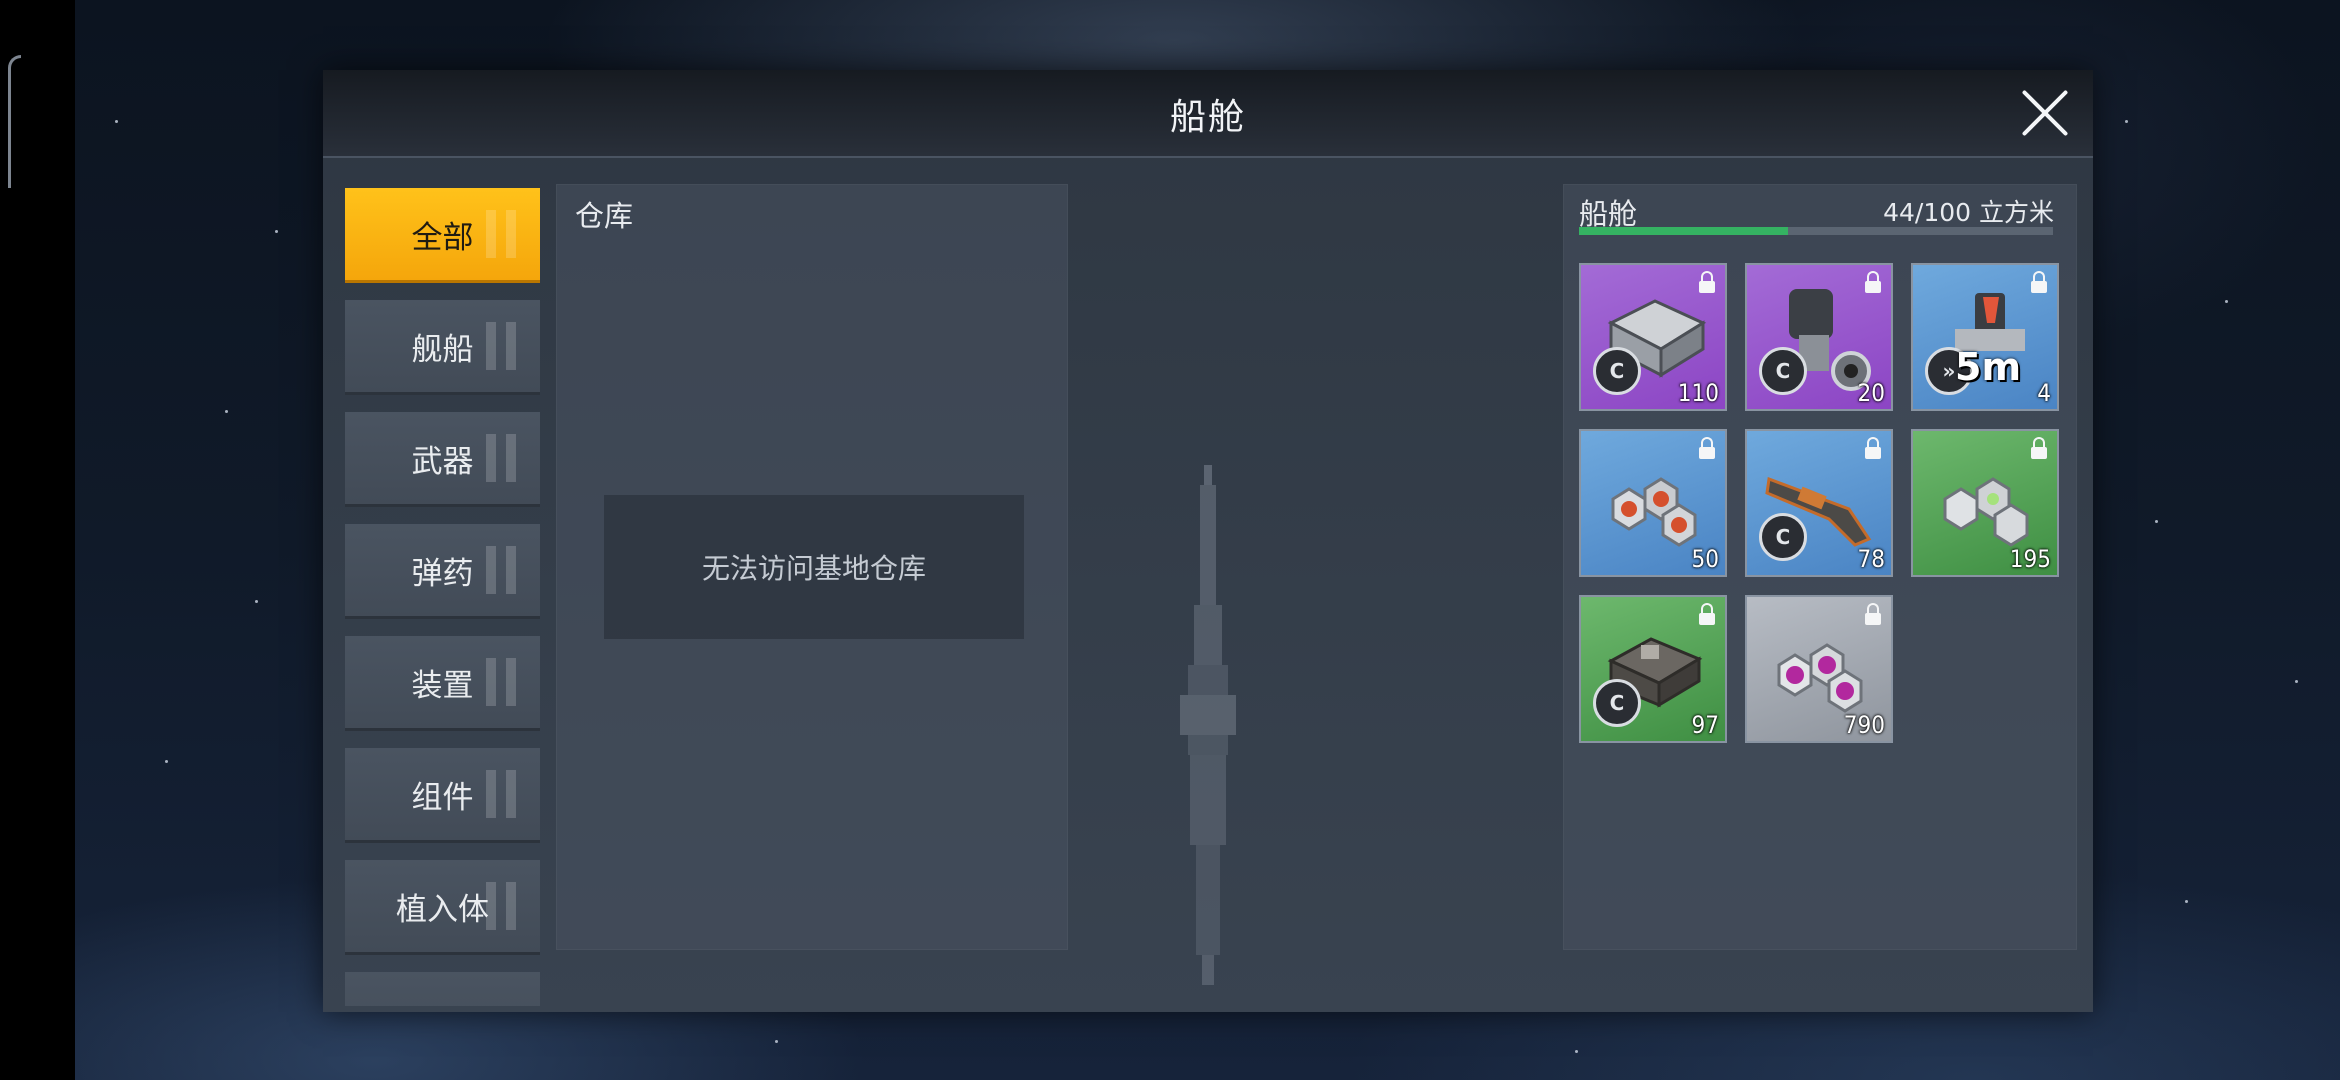 This screenshot has width=2340, height=1080. Describe the element at coordinates (1705, 559) in the screenshot. I see `item-quantity: 50` at that location.